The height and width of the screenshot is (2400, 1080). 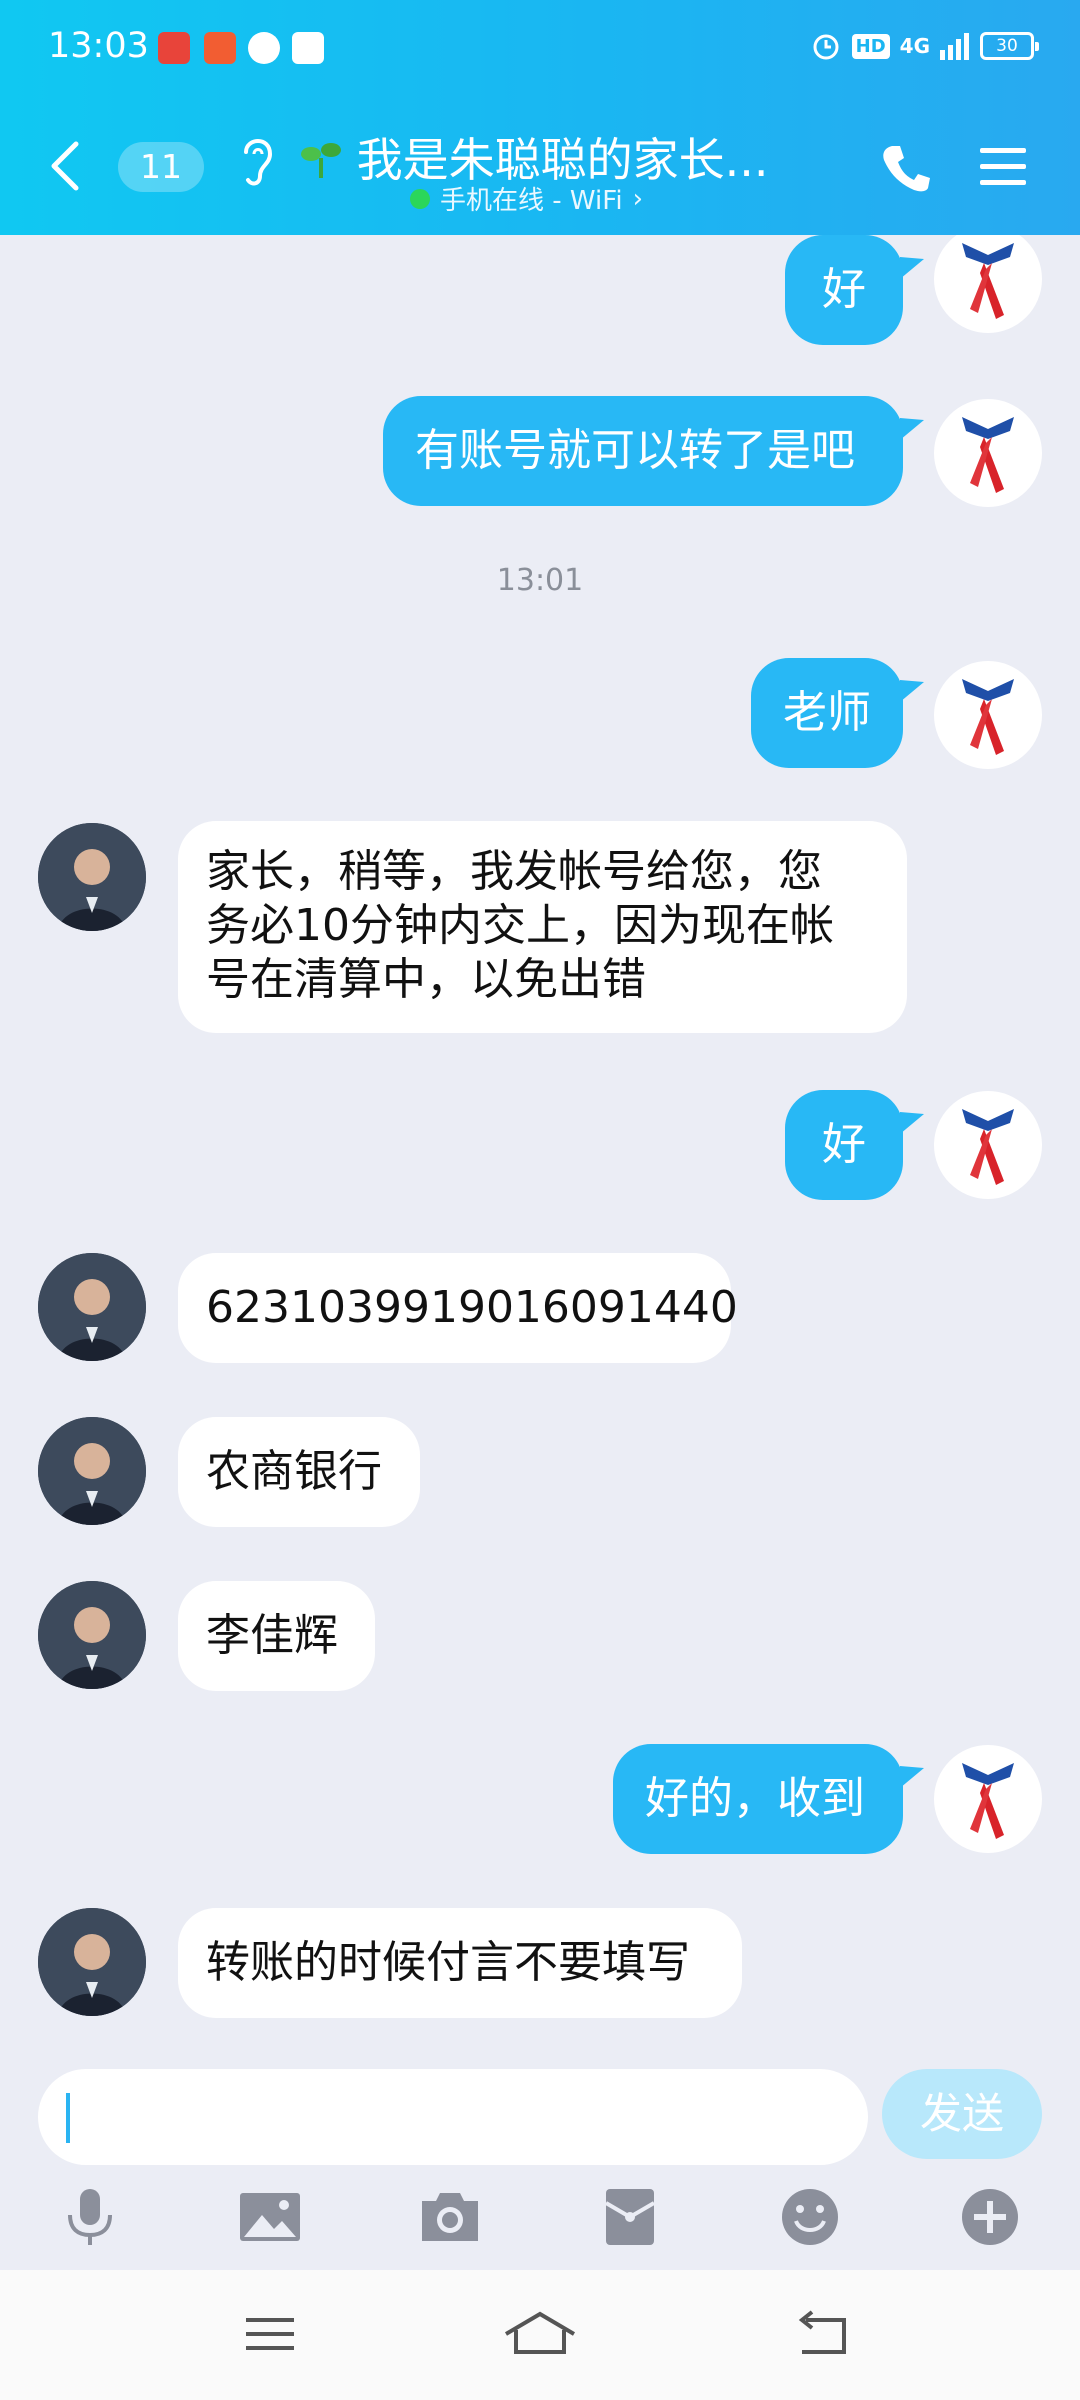 I want to click on status-bar: 13:03 HD 4G 30, so click(x=540, y=50).